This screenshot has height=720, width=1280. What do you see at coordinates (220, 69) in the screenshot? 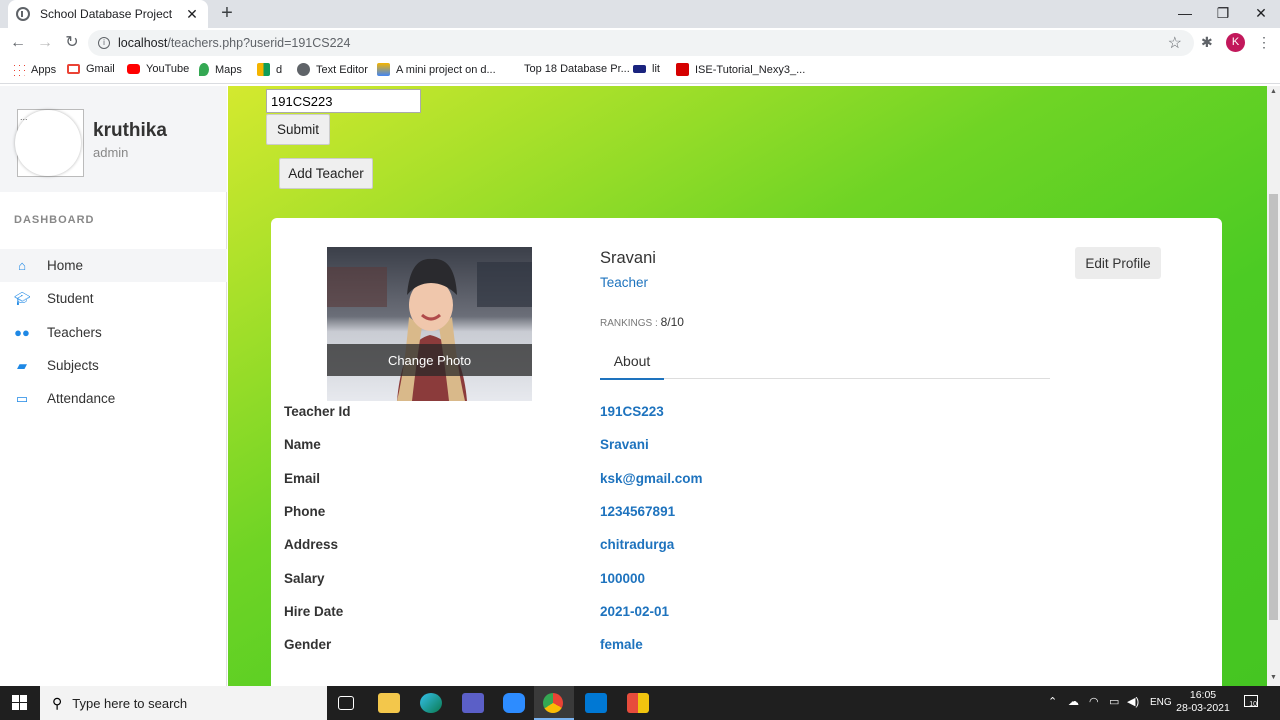
I see `bookmark-maps: Maps` at bounding box center [220, 69].